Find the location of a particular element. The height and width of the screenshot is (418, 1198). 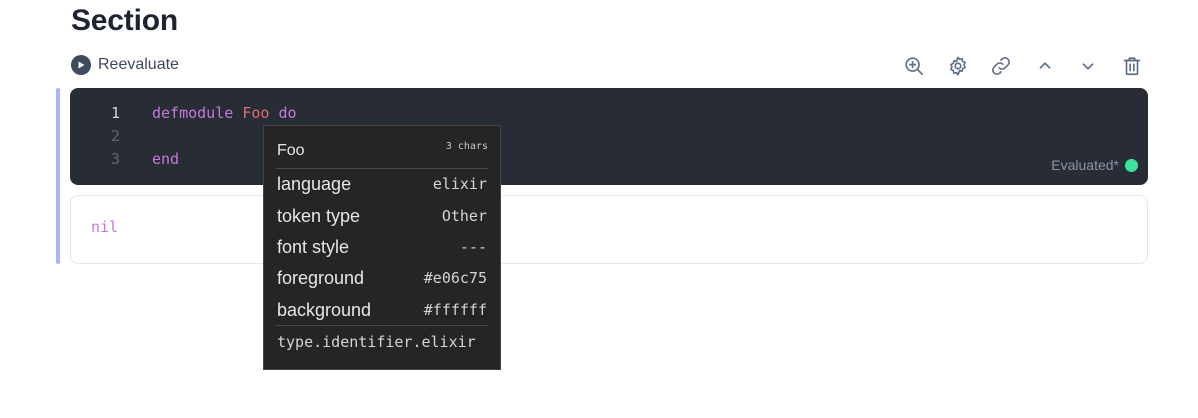

line-number: 1 is located at coordinates (115, 112).